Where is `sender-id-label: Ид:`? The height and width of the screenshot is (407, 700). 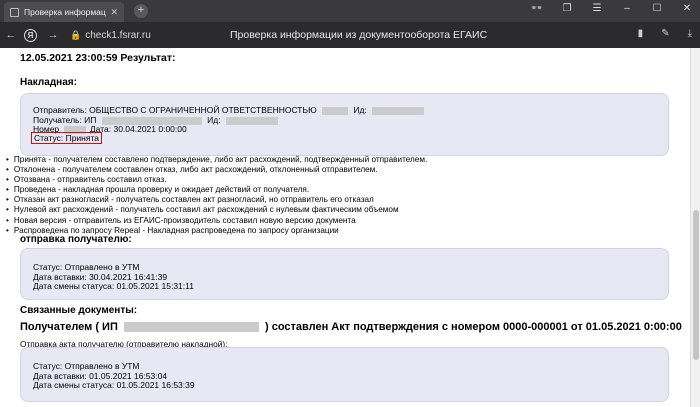
sender-id-label: Ид: is located at coordinates (360, 110).